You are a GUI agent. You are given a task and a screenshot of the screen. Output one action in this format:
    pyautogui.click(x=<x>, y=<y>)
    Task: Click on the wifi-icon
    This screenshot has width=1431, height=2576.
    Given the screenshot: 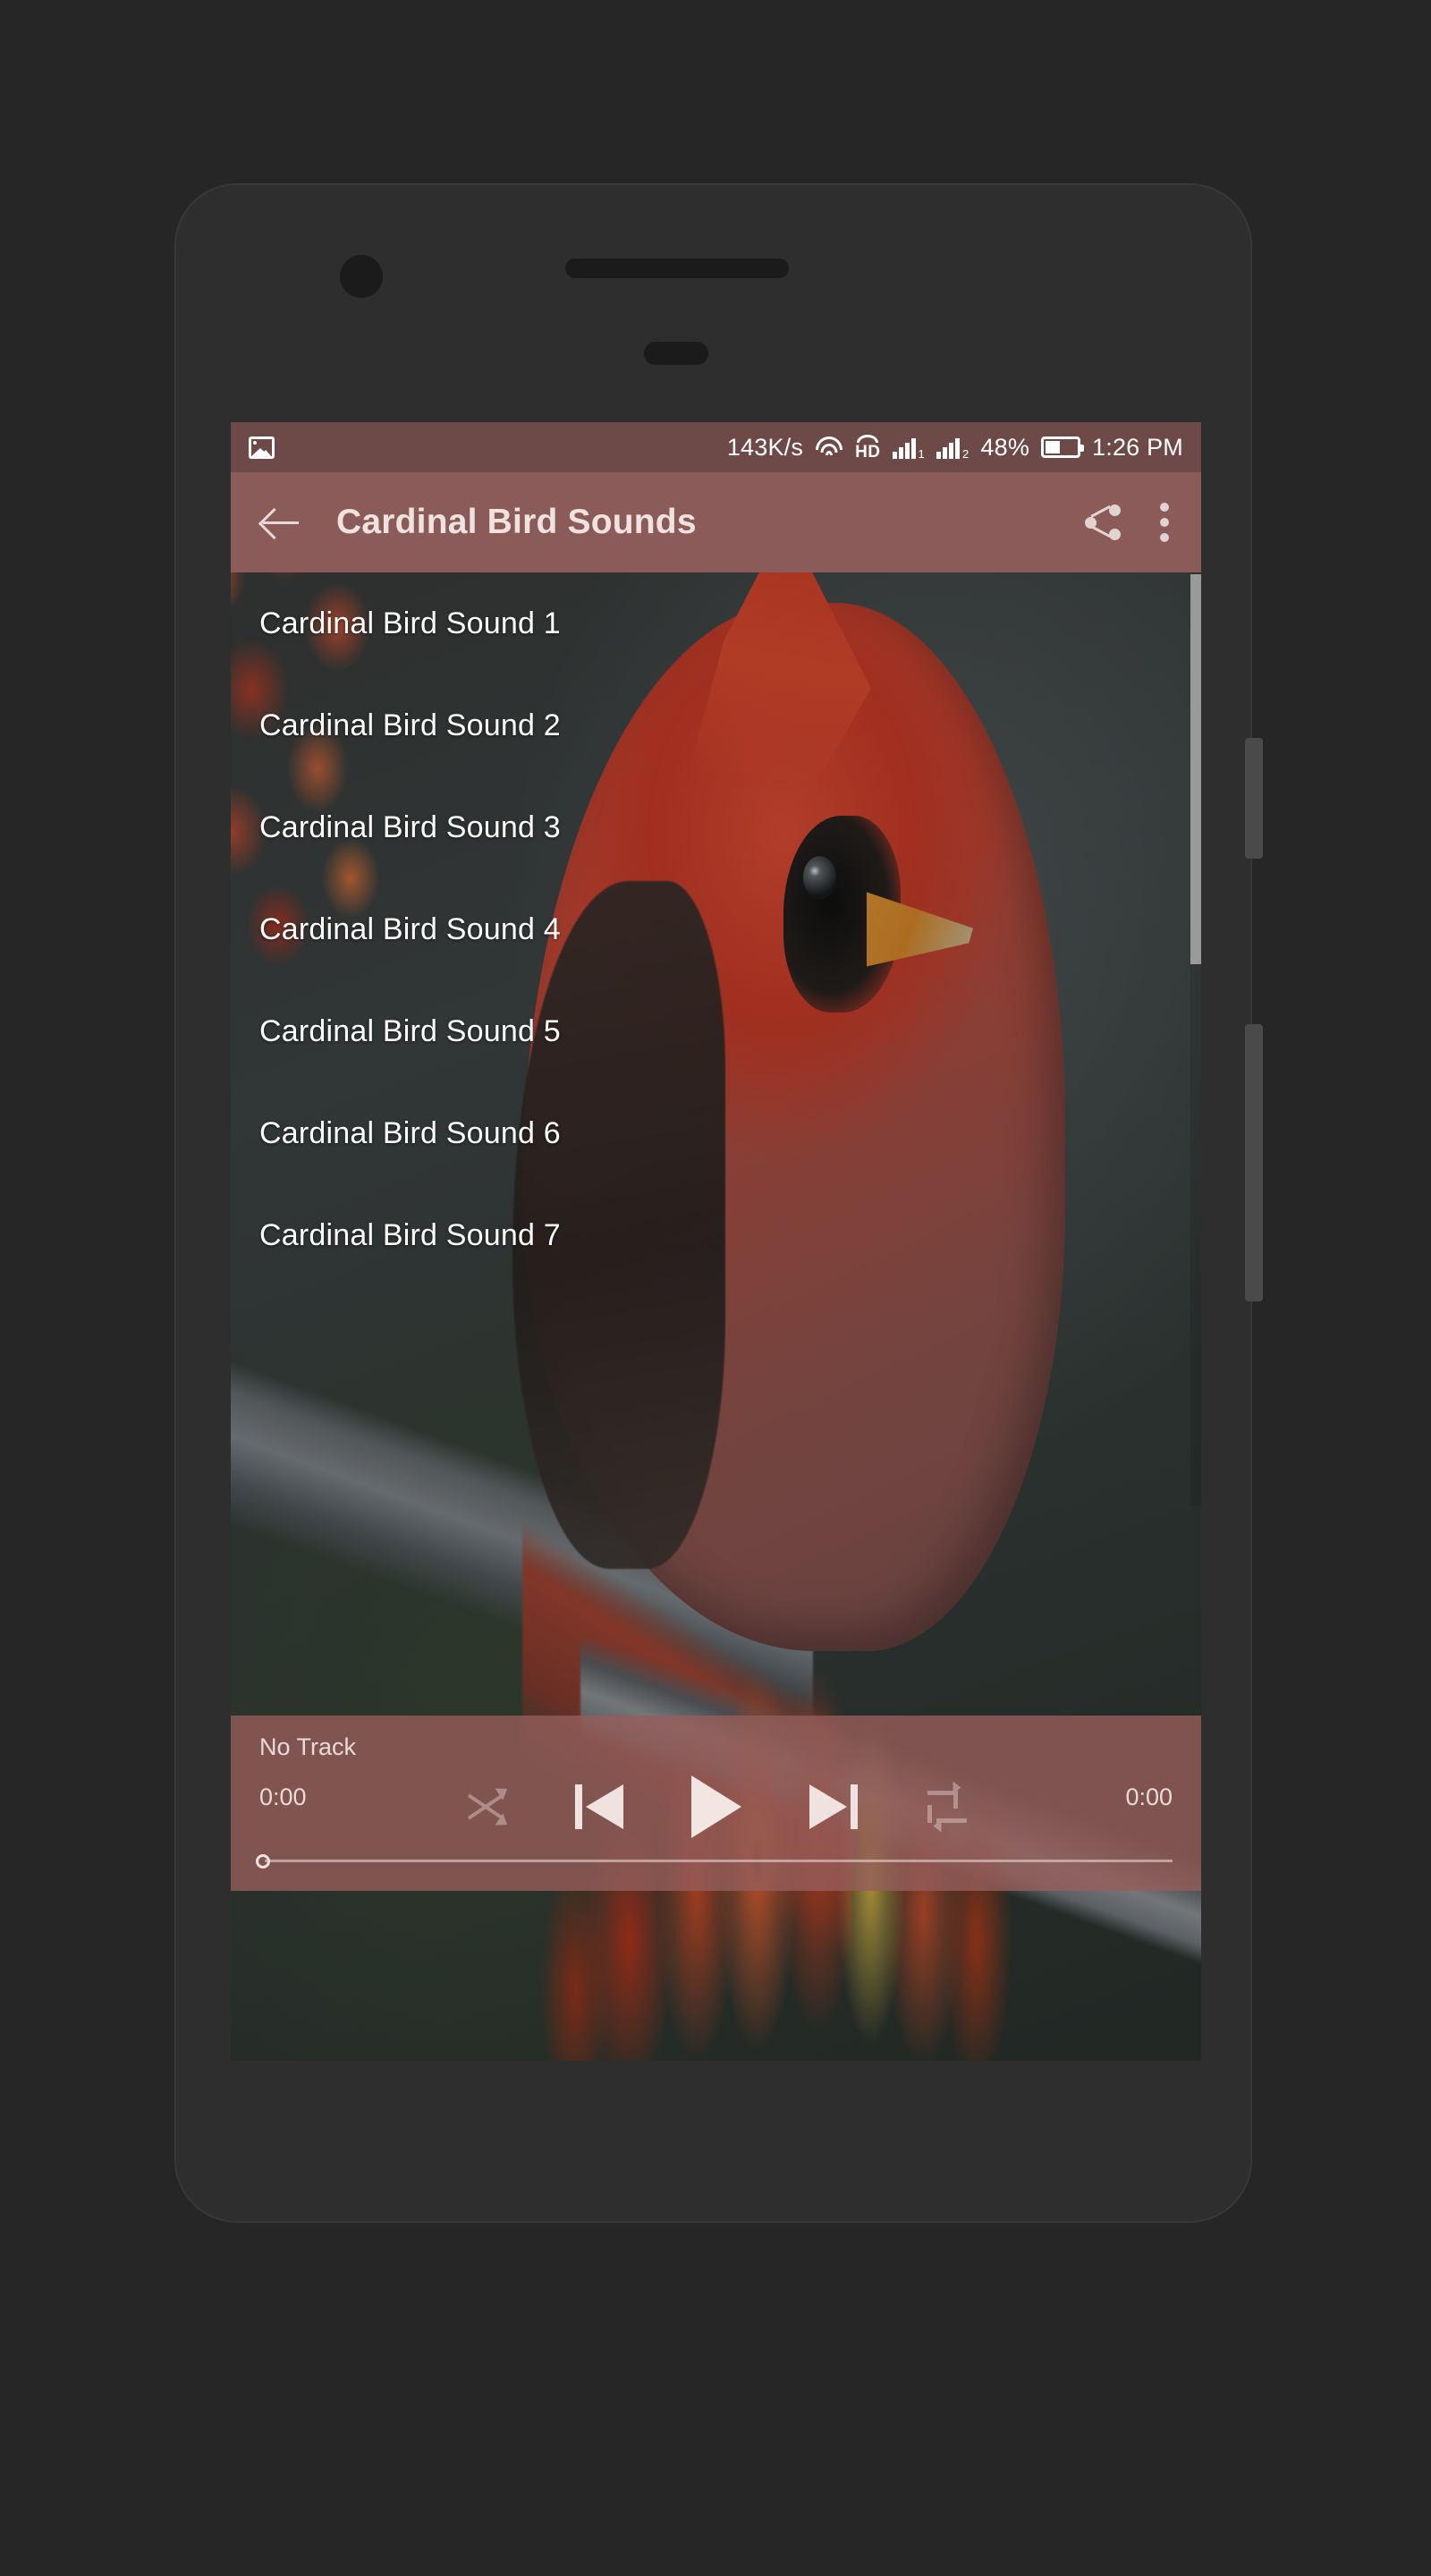 What is the action you would take?
    pyautogui.click(x=829, y=447)
    